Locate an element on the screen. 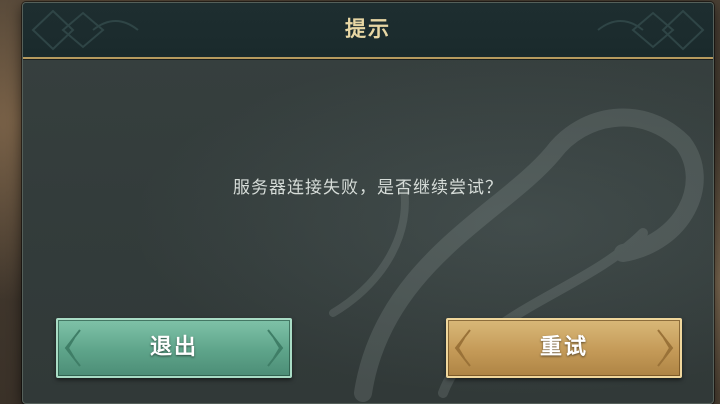 Image resolution: width=720 pixels, height=404 pixels. dialog-title-bar: 提示 is located at coordinates (368, 31).